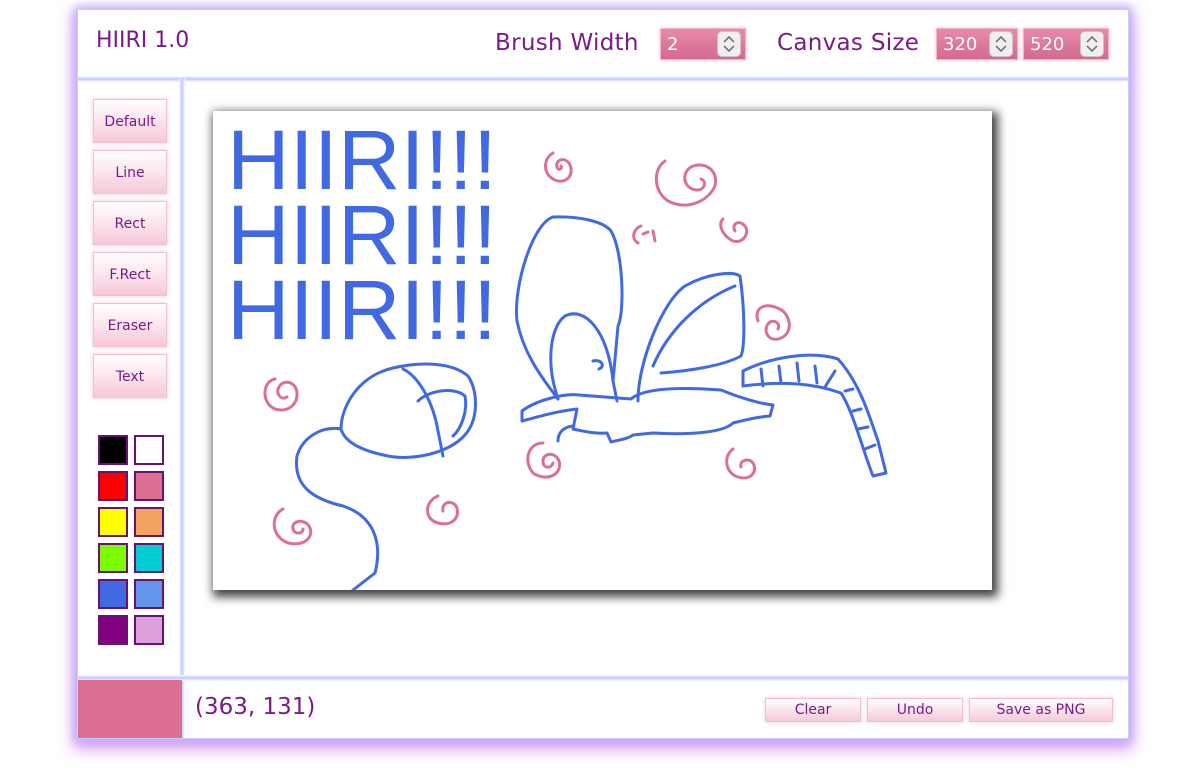 This screenshot has width=1182, height=781. What do you see at coordinates (130, 325) in the screenshot?
I see `tool-eraser-button: Eraser` at bounding box center [130, 325].